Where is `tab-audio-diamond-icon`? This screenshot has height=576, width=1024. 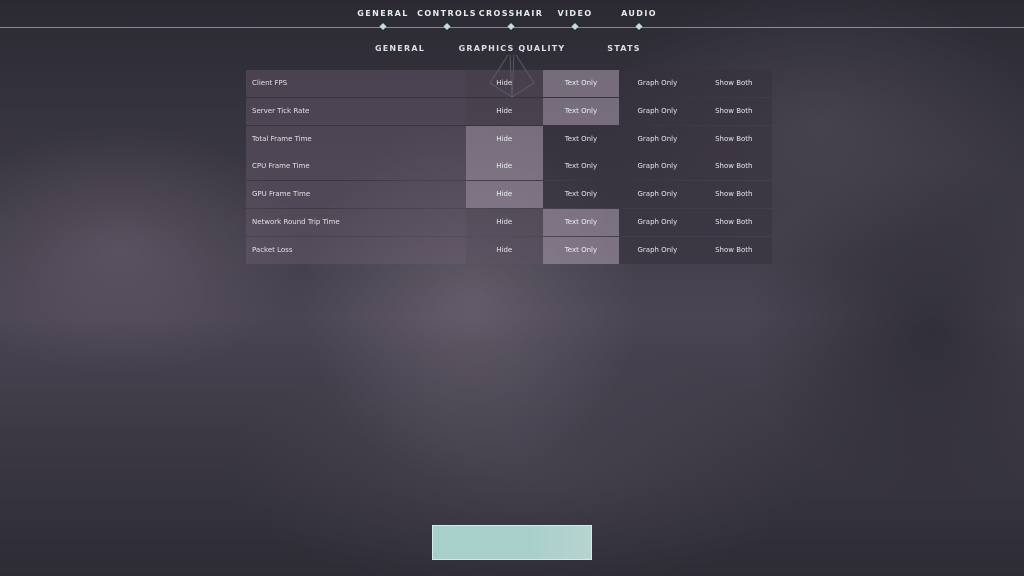
tab-audio-diamond-icon is located at coordinates (639, 26).